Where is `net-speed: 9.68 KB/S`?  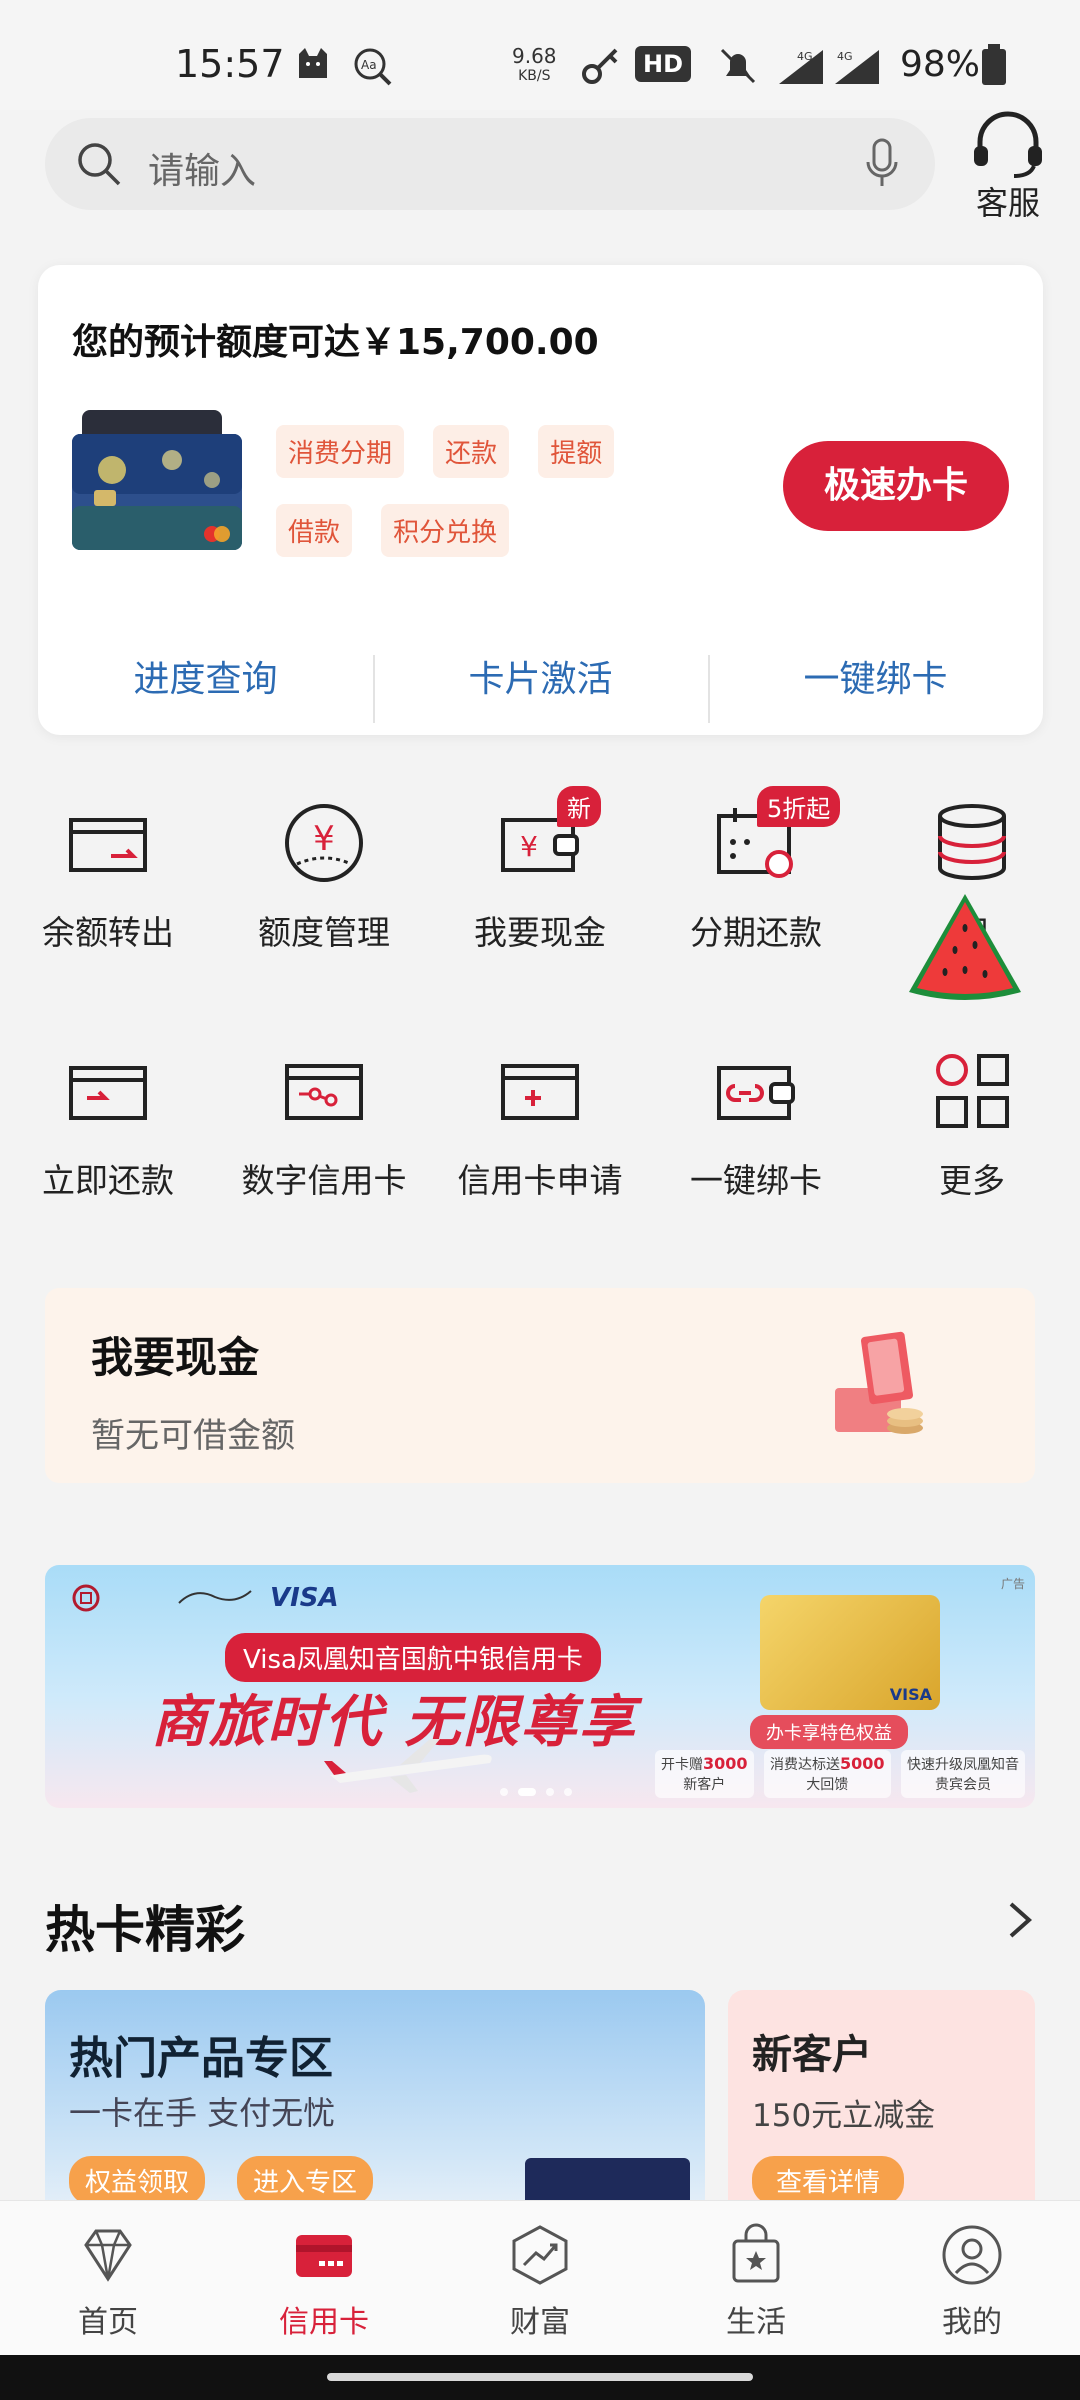
net-speed: 9.68 KB/S is located at coordinates (534, 64).